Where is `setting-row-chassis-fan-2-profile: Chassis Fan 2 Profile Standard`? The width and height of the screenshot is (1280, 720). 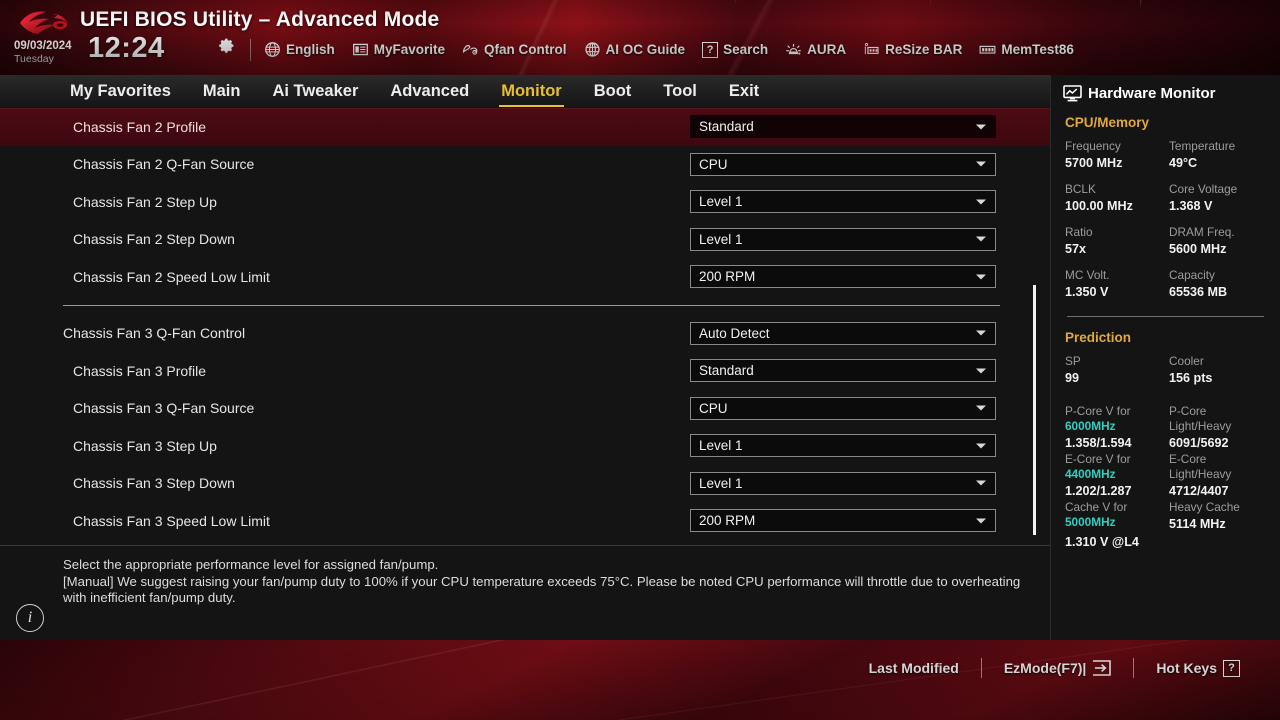
setting-row-chassis-fan-2-profile: Chassis Fan 2 Profile Standard is located at coordinates (525, 127).